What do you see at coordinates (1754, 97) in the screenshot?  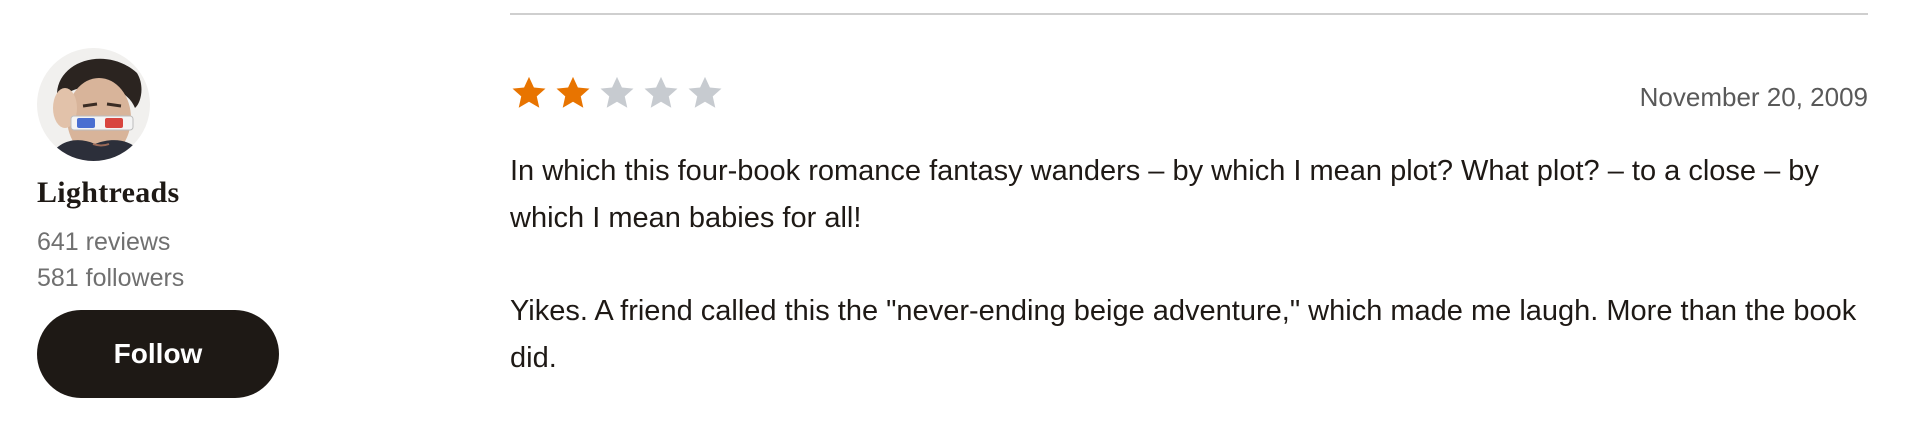 I see `review-date: November 20, 2009` at bounding box center [1754, 97].